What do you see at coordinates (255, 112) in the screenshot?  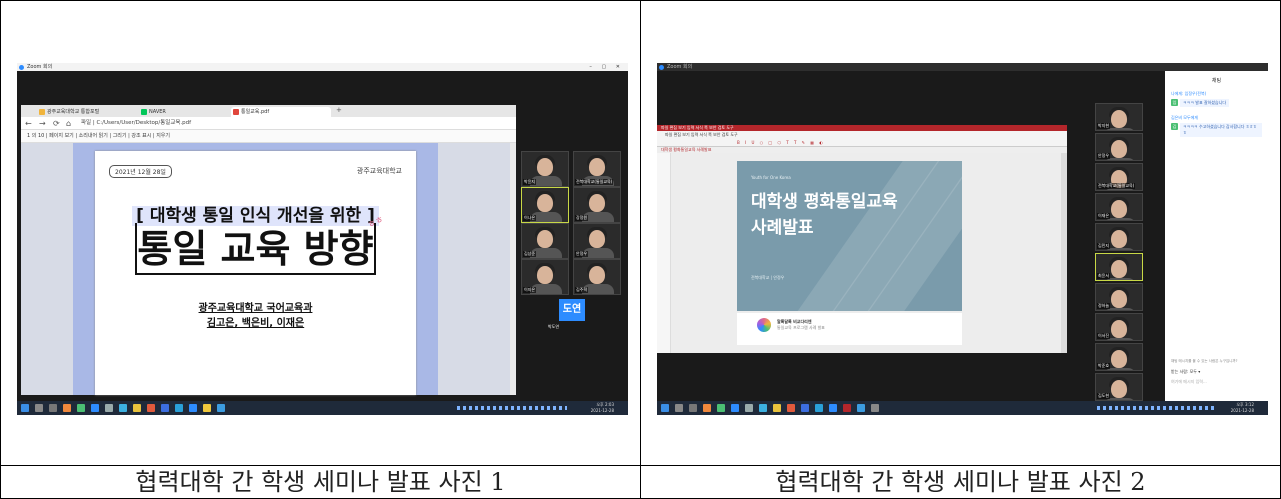 I see `tab-label: 통일교육.pdf` at bounding box center [255, 112].